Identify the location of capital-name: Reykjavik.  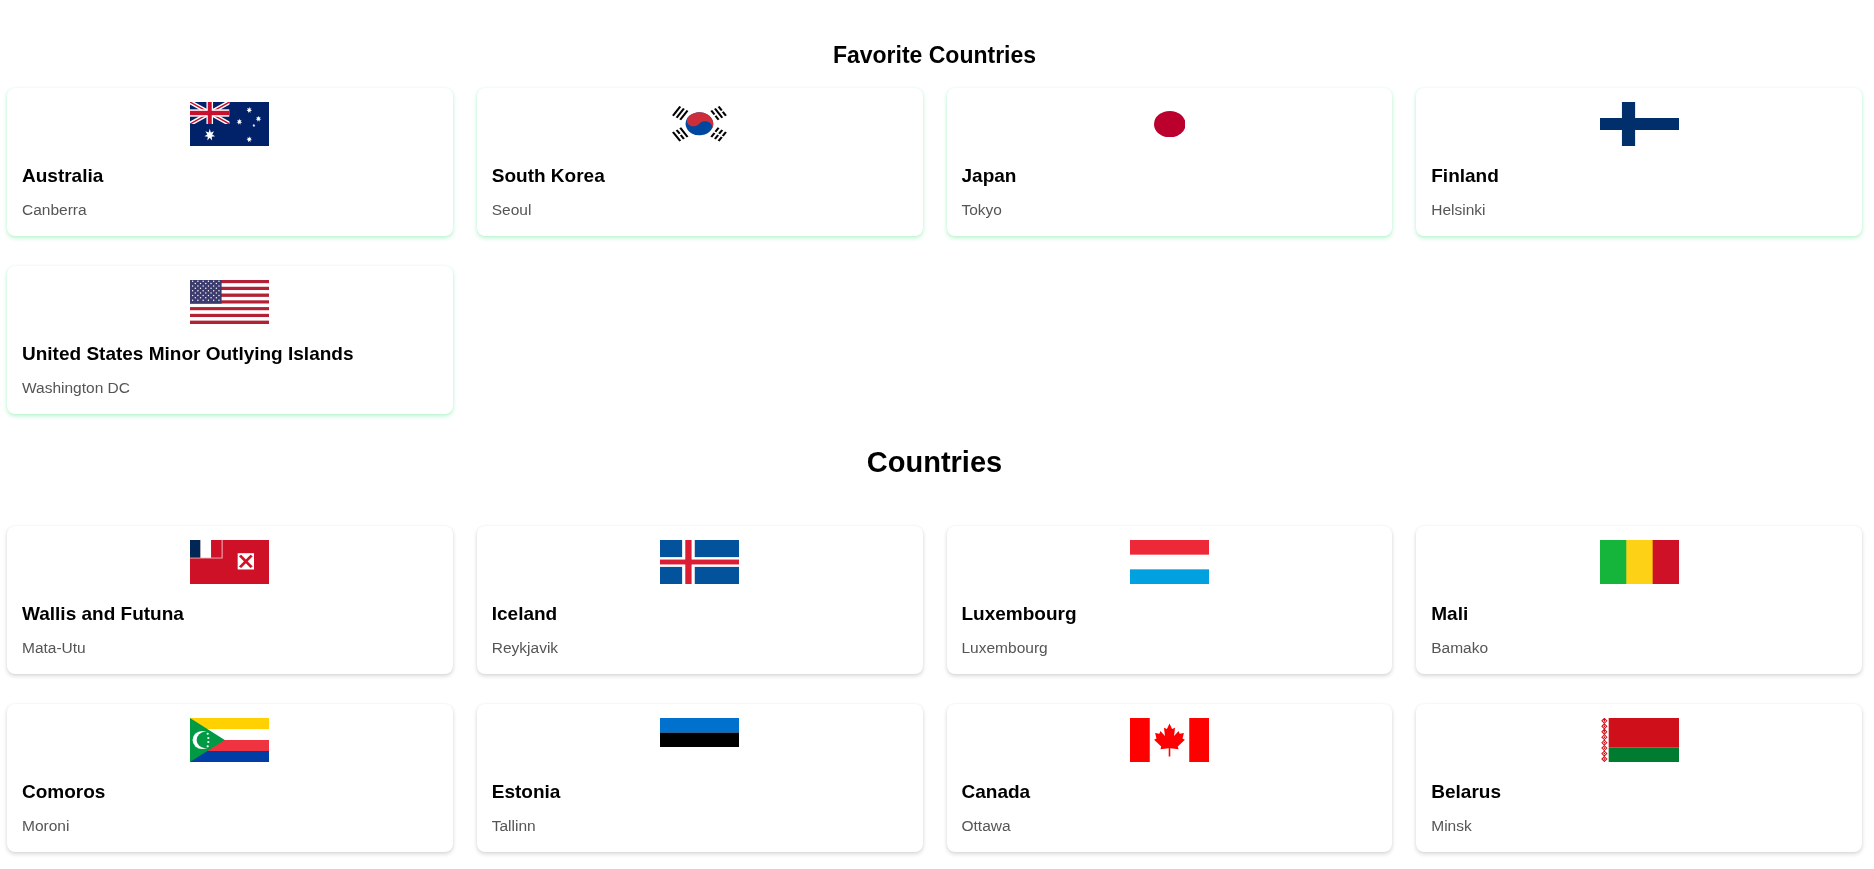
(525, 648).